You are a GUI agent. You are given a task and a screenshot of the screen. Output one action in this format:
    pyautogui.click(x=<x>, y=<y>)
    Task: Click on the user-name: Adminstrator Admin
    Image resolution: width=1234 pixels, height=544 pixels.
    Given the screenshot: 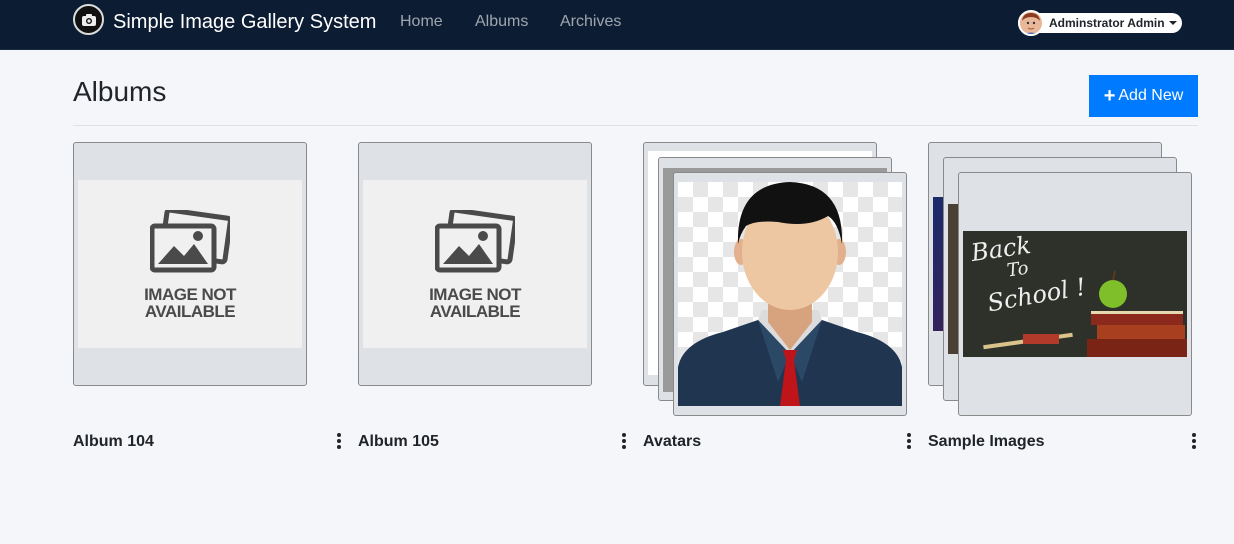 What is the action you would take?
    pyautogui.click(x=1107, y=23)
    